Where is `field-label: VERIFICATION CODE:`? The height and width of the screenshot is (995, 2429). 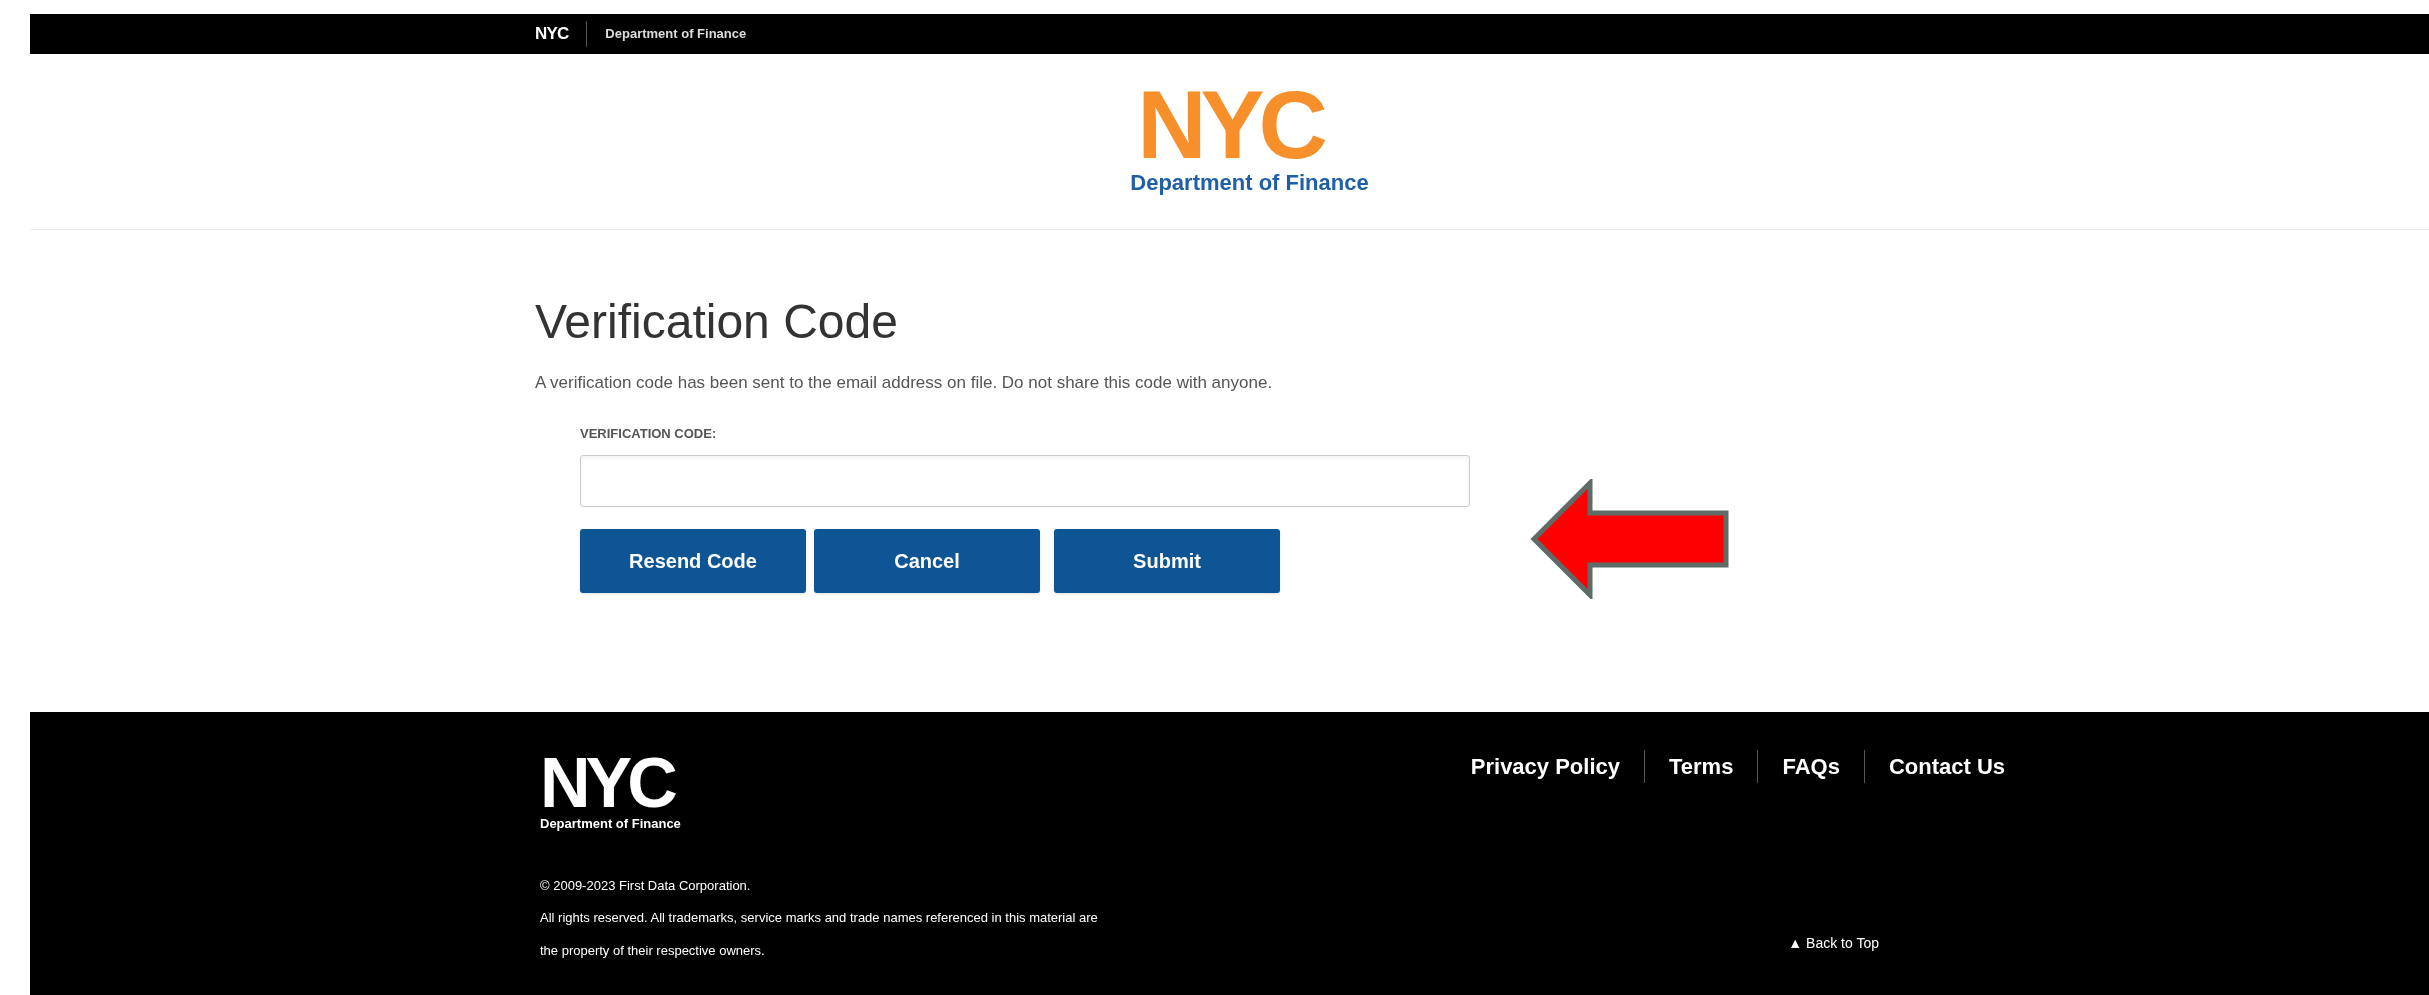
field-label: VERIFICATION CODE: is located at coordinates (648, 433).